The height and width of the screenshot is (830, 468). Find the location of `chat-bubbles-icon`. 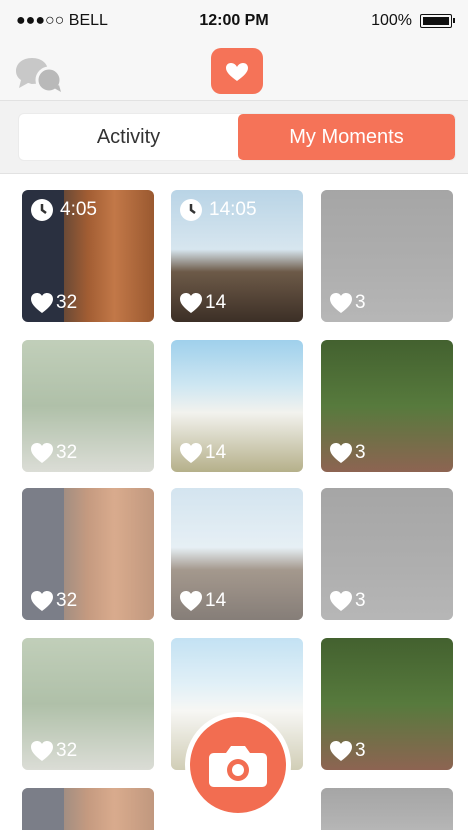

chat-bubbles-icon is located at coordinates (40, 74).